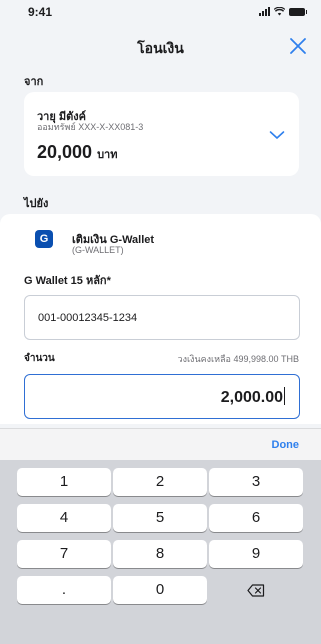  What do you see at coordinates (98, 250) in the screenshot?
I see `destination-code: (G-WALLET)` at bounding box center [98, 250].